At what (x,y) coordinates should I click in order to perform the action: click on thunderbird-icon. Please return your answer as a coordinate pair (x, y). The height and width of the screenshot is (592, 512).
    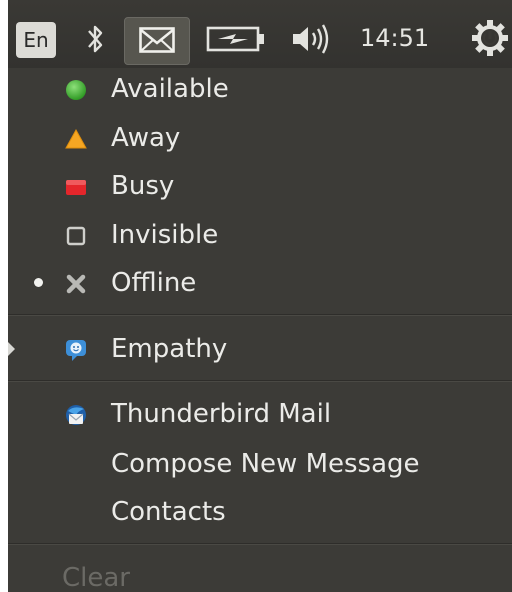
    Looking at the image, I should click on (76, 415).